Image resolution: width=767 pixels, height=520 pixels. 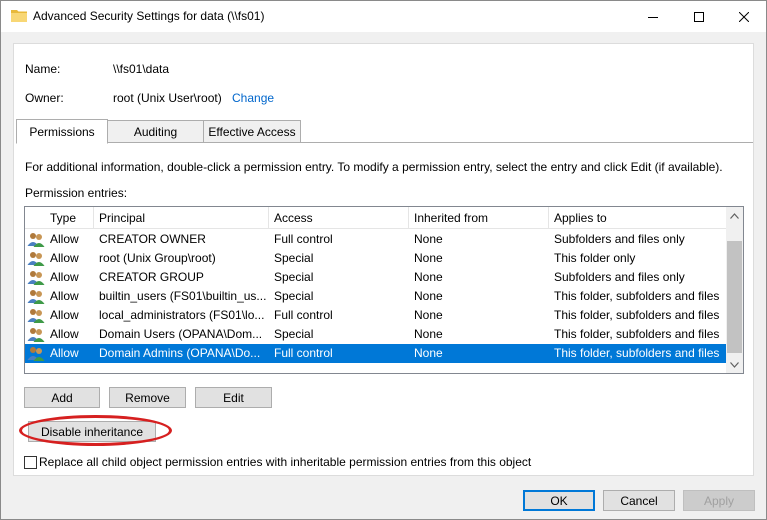 What do you see at coordinates (559, 500) in the screenshot?
I see `ok-button: OK` at bounding box center [559, 500].